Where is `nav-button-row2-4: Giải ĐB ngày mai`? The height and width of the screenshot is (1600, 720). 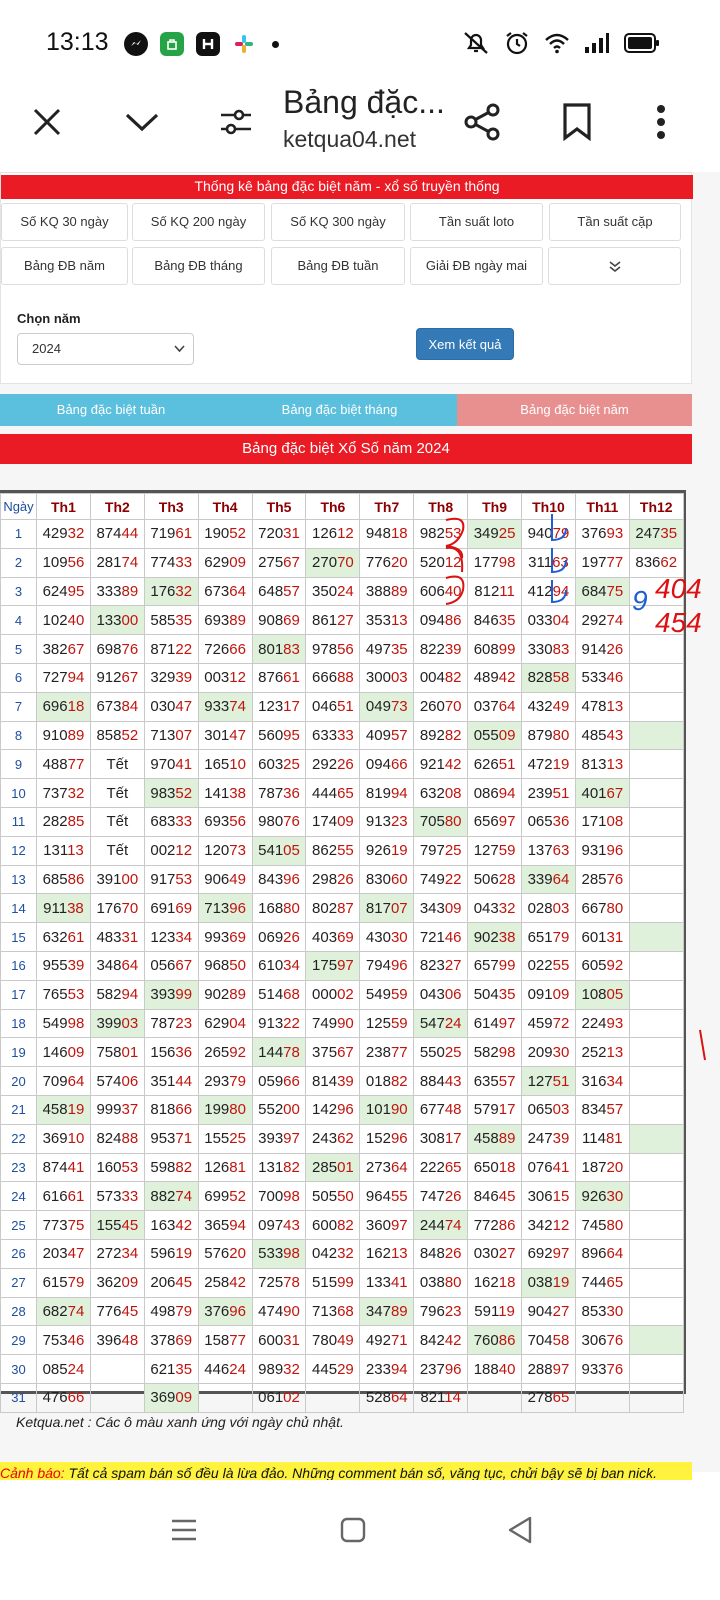 nav-button-row2-4: Giải ĐB ngày mai is located at coordinates (476, 266).